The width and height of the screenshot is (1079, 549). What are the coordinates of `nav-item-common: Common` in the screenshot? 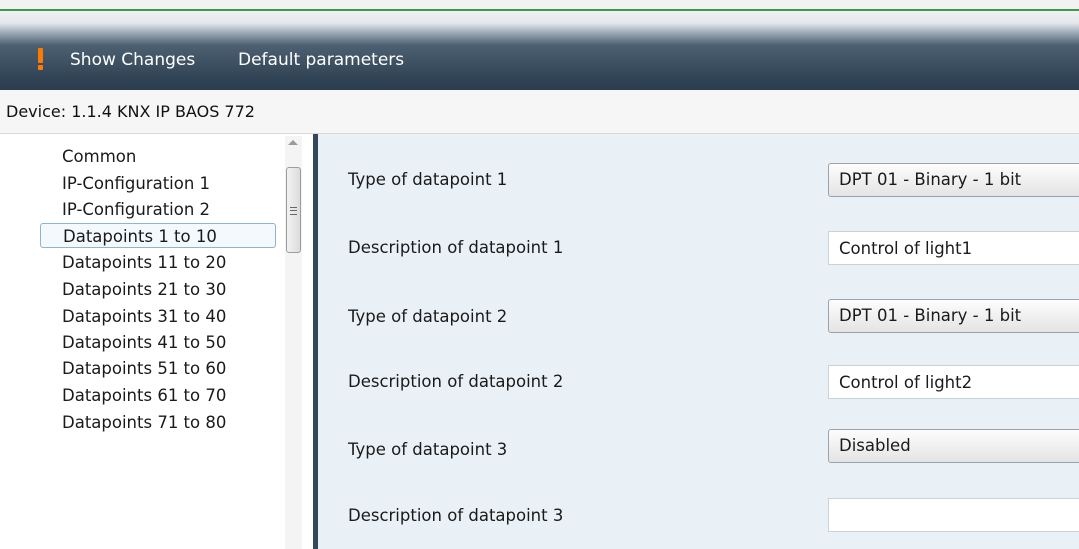 It's located at (158, 156).